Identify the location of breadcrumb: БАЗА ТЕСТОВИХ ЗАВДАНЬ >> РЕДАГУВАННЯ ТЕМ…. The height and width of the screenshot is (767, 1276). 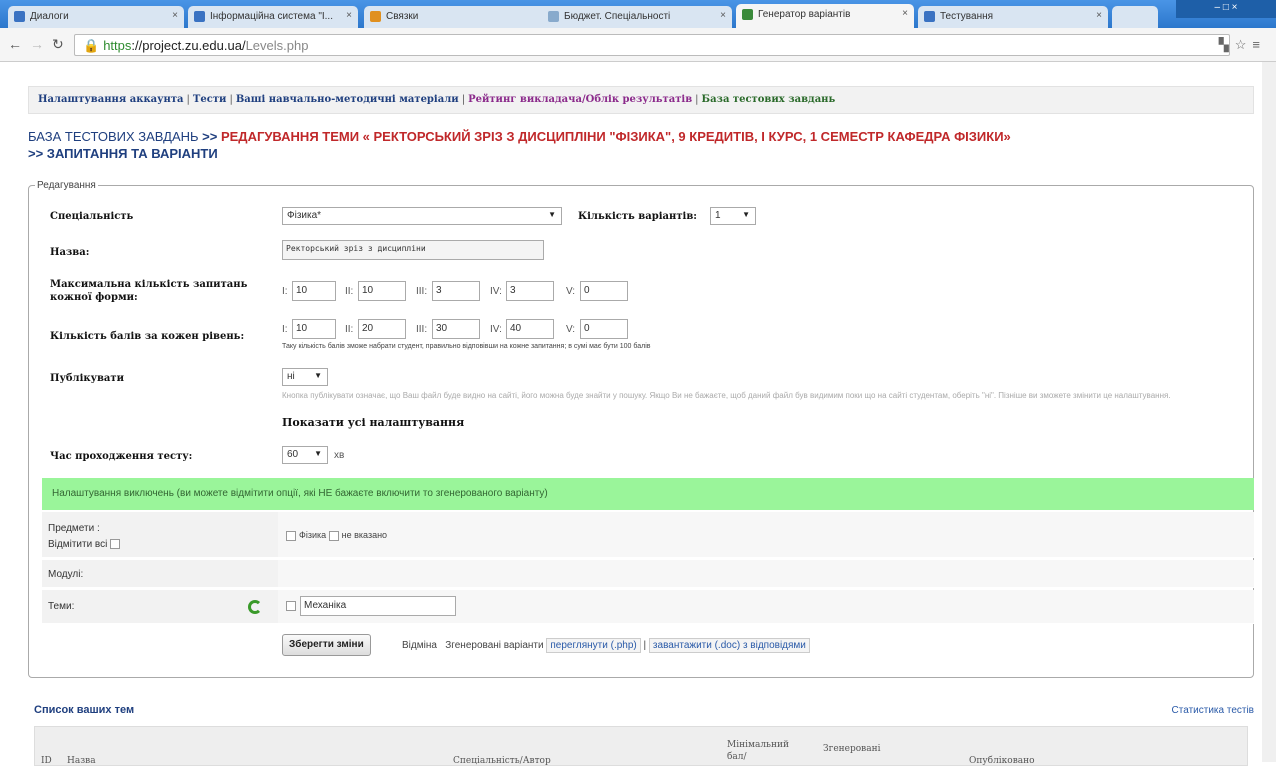
(519, 145).